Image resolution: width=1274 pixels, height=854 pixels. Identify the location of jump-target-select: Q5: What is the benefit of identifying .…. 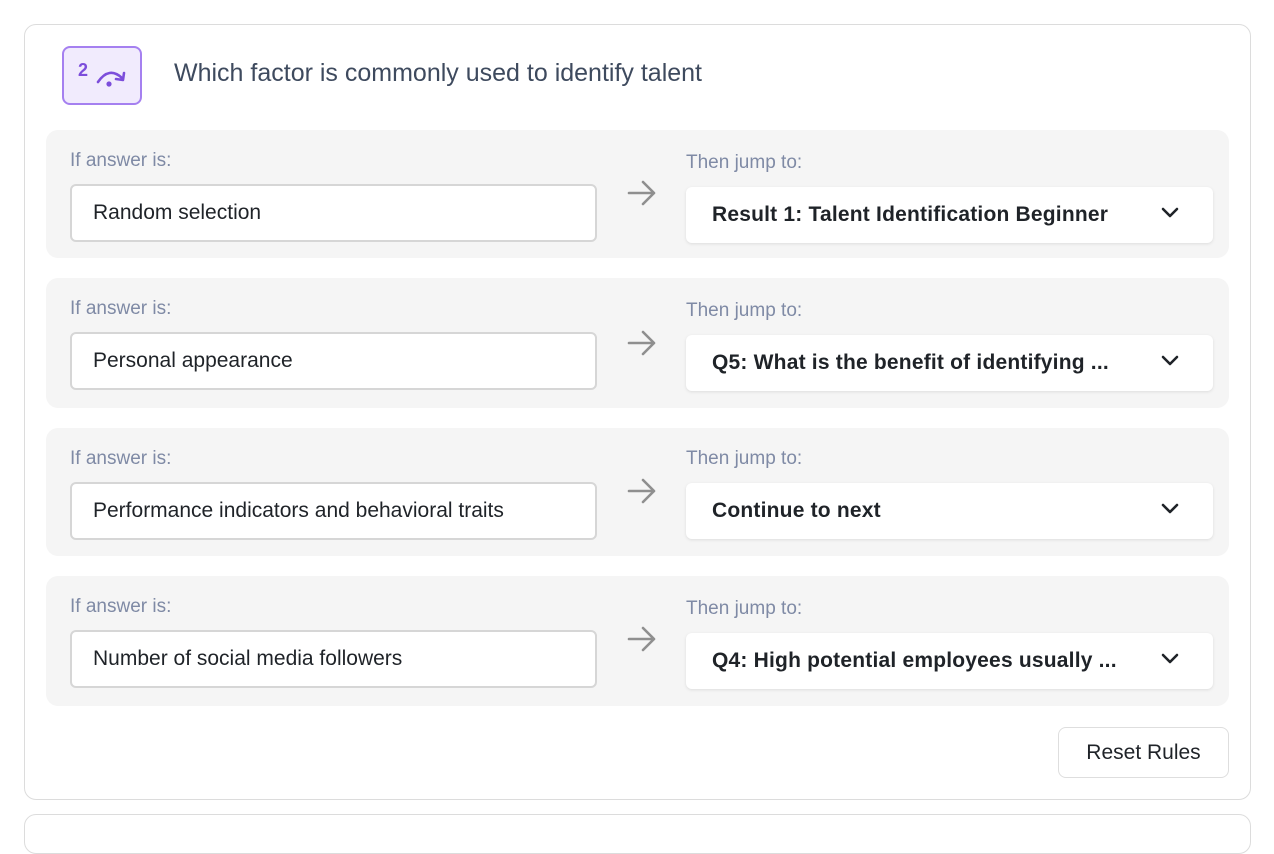
(949, 363).